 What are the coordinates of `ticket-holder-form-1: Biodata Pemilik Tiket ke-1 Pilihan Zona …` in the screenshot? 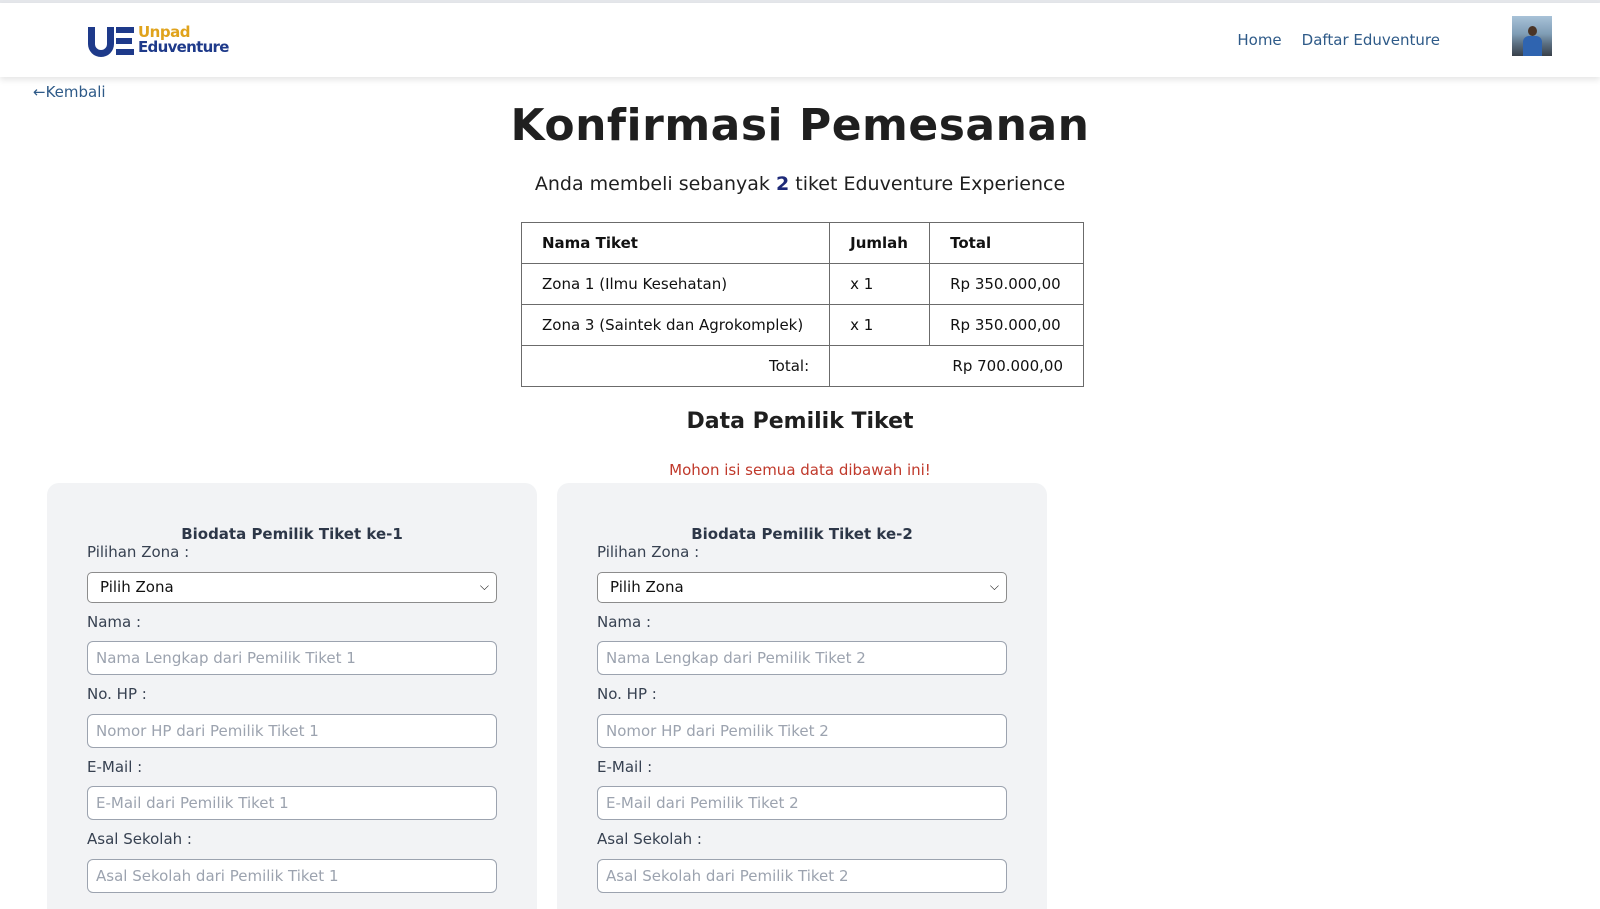 It's located at (292, 696).